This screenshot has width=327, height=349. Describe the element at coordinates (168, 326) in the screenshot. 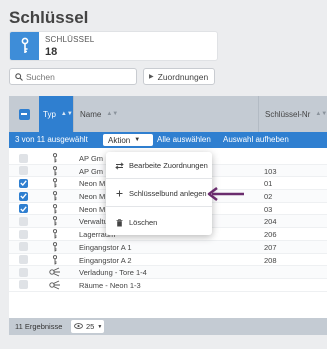

I see `table-footer: 11 Ergebnisse 25 ▼` at that location.